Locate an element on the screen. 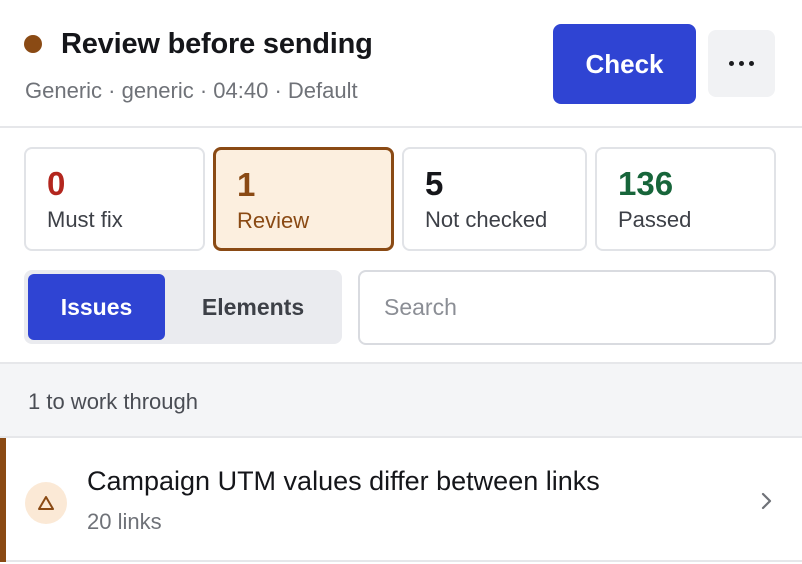 Image resolution: width=802 pixels, height=564 pixels. stat-value: 0 is located at coordinates (56, 183).